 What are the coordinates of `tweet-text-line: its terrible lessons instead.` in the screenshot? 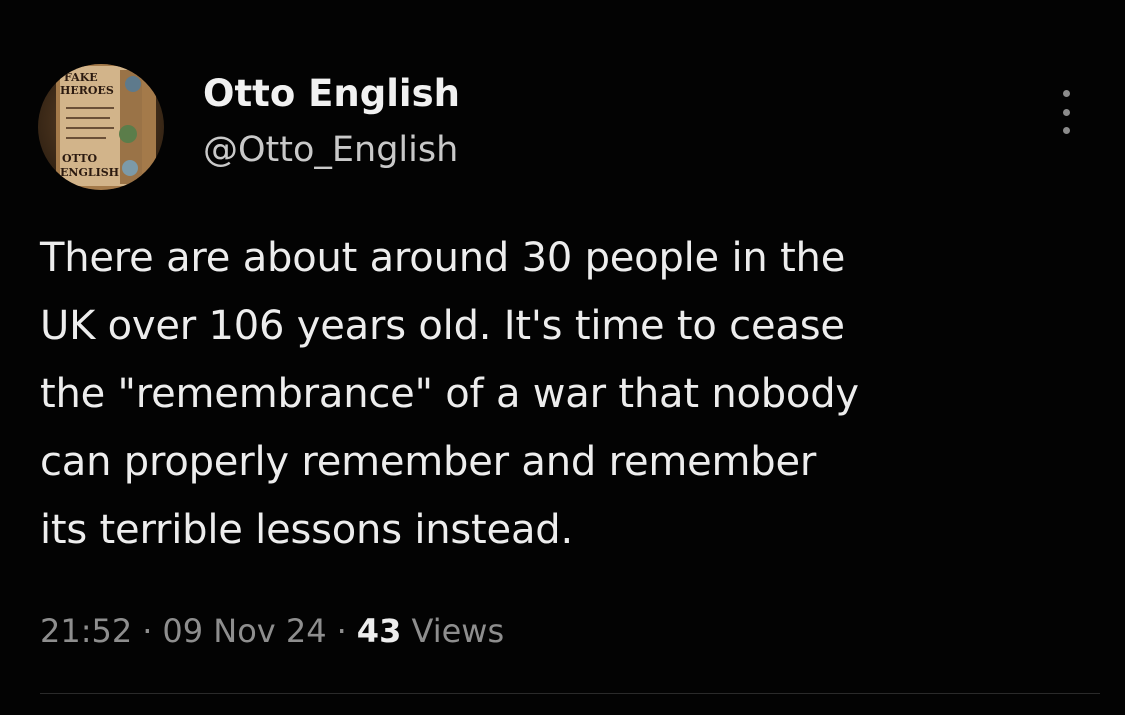 It's located at (306, 530).